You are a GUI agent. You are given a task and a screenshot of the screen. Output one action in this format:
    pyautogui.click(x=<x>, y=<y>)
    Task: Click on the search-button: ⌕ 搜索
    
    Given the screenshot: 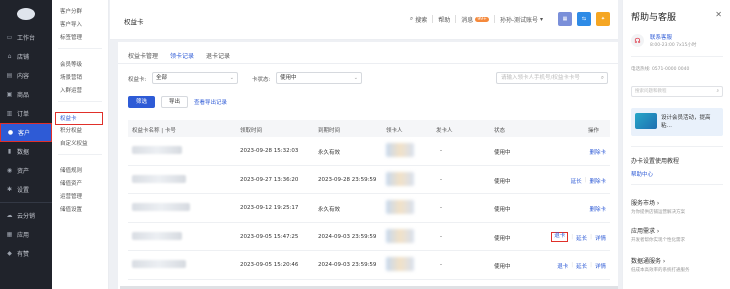 What is the action you would take?
    pyautogui.click(x=418, y=19)
    